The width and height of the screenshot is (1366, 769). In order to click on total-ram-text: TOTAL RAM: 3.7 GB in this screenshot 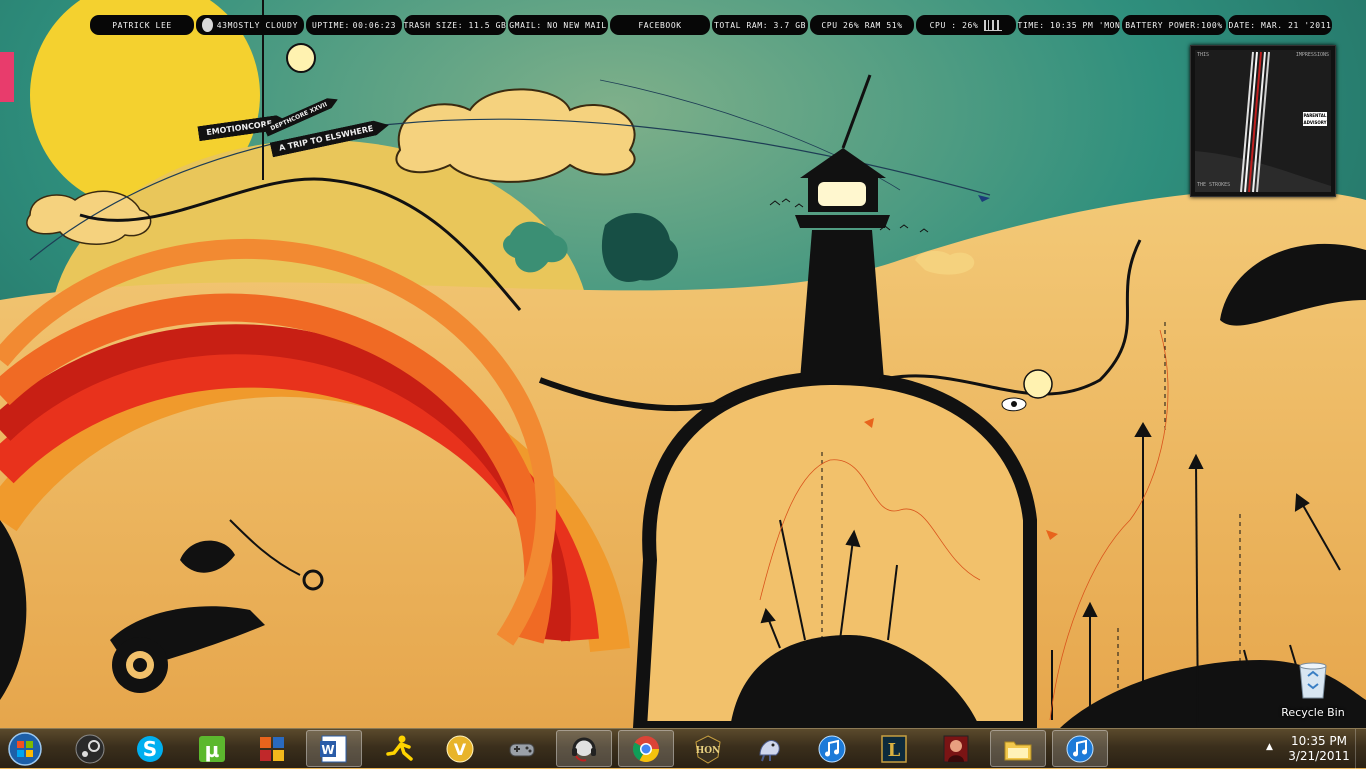, I will do `click(760, 25)`.